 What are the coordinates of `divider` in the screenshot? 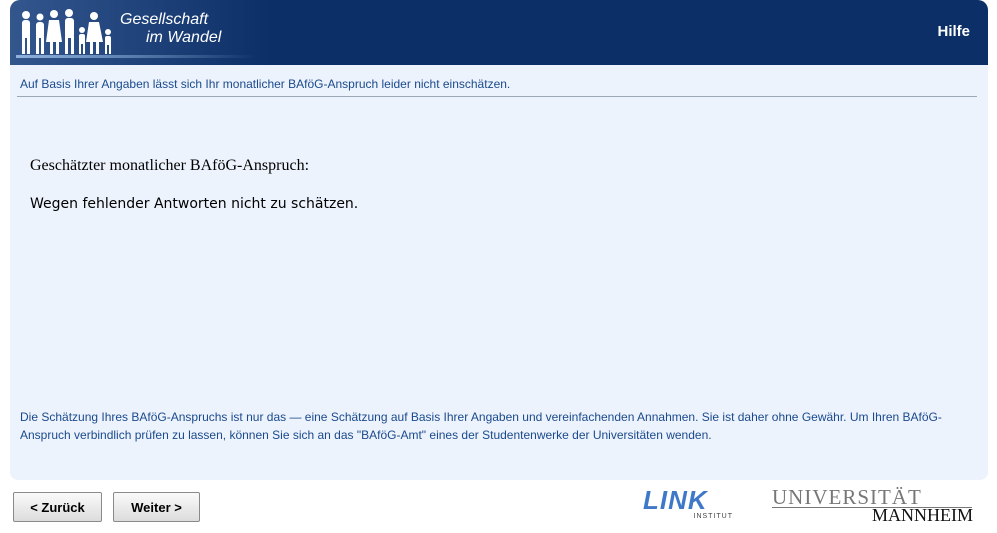 It's located at (497, 96).